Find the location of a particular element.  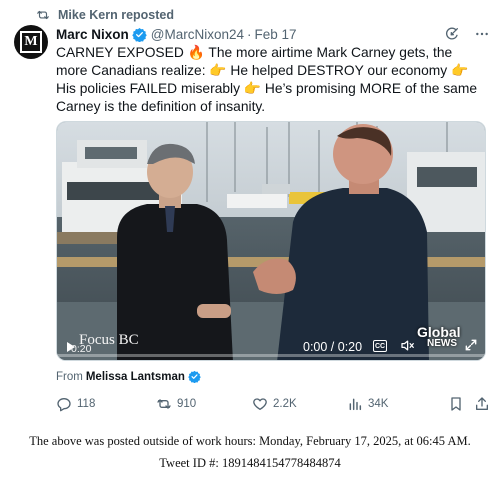

video-time: 0:00 / 0:20 is located at coordinates (333, 347).